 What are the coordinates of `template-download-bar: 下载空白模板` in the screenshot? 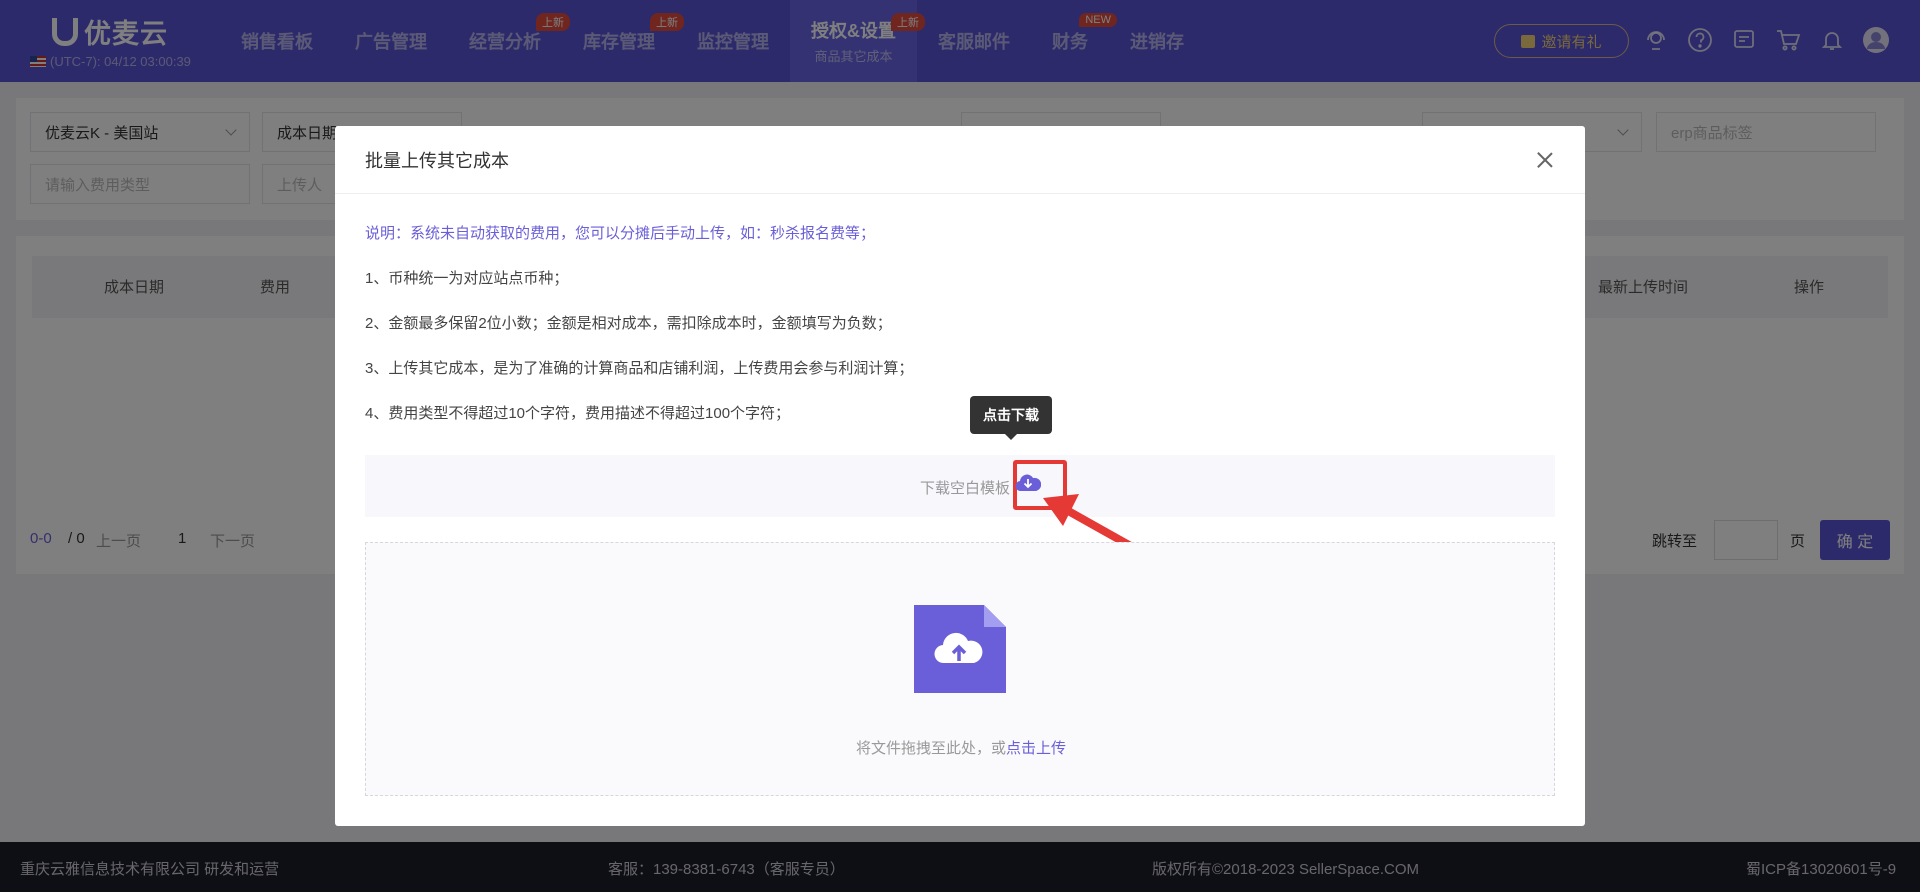 It's located at (960, 486).